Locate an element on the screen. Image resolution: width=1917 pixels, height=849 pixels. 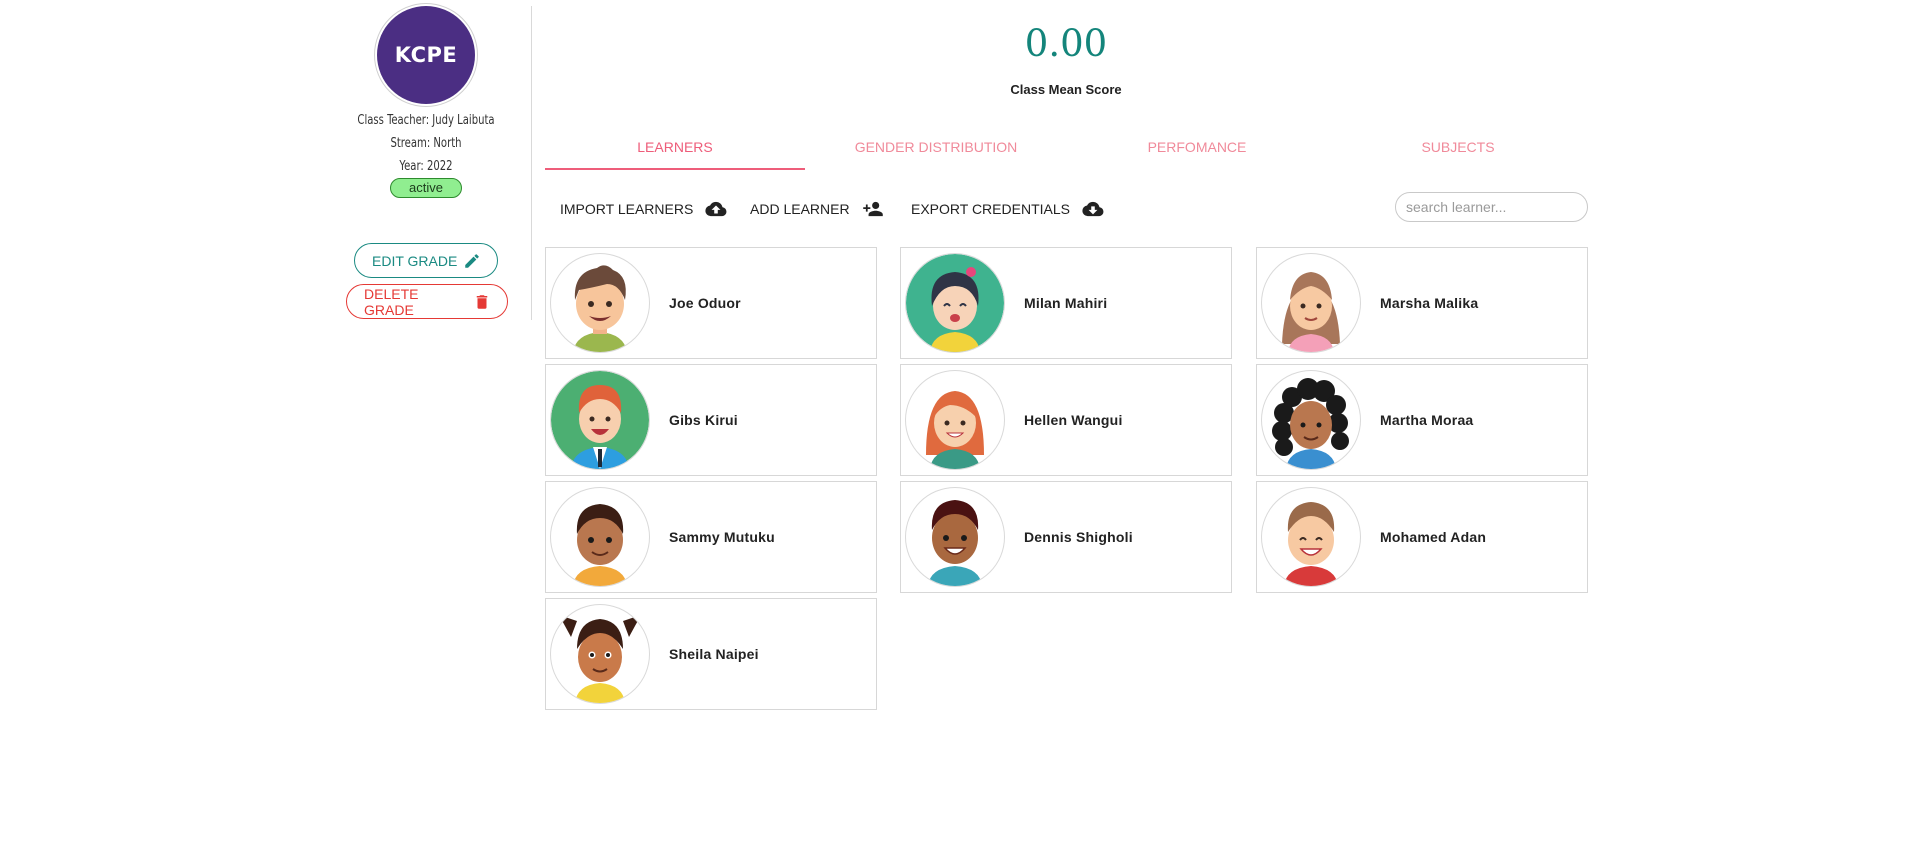
export-credentials-button: EXPORT CREDENTIALS is located at coordinates (1007, 209).